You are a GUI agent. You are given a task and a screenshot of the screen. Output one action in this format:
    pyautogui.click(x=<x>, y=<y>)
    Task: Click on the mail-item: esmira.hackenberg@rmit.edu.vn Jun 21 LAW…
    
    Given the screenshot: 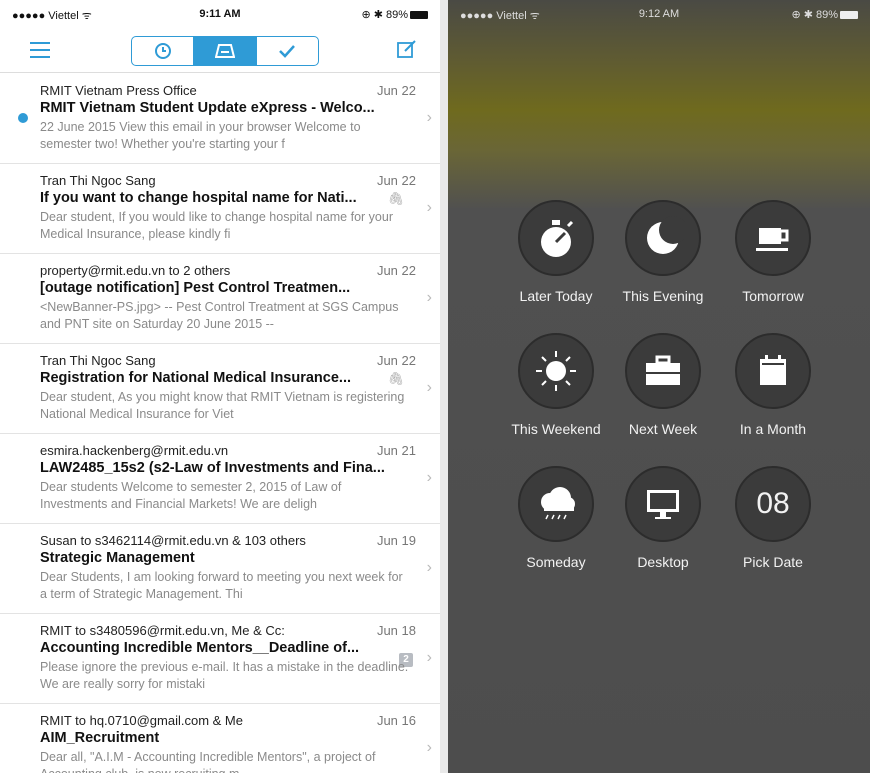 What is the action you would take?
    pyautogui.click(x=220, y=478)
    